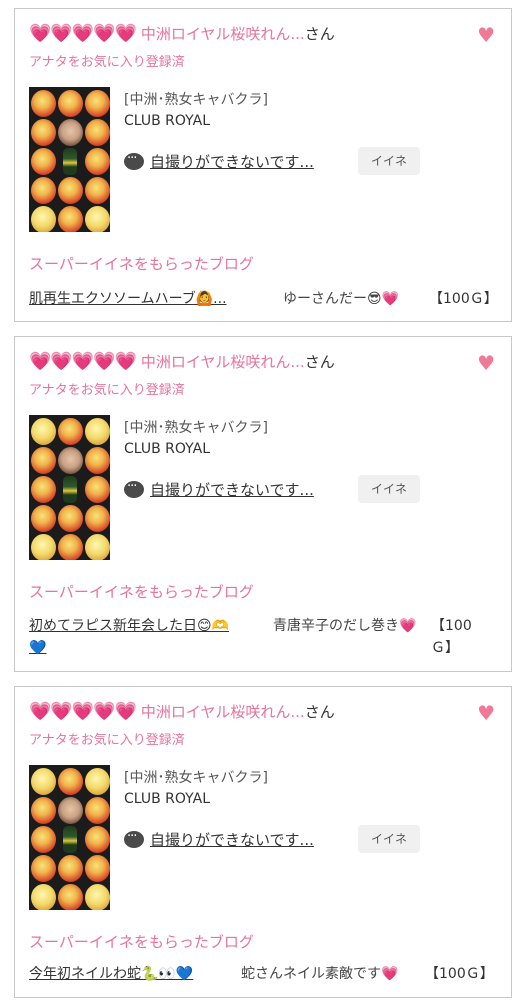 The height and width of the screenshot is (1000, 527). What do you see at coordinates (320, 974) in the screenshot?
I see `from-user: 蛇さんネイル素敵です💗` at bounding box center [320, 974].